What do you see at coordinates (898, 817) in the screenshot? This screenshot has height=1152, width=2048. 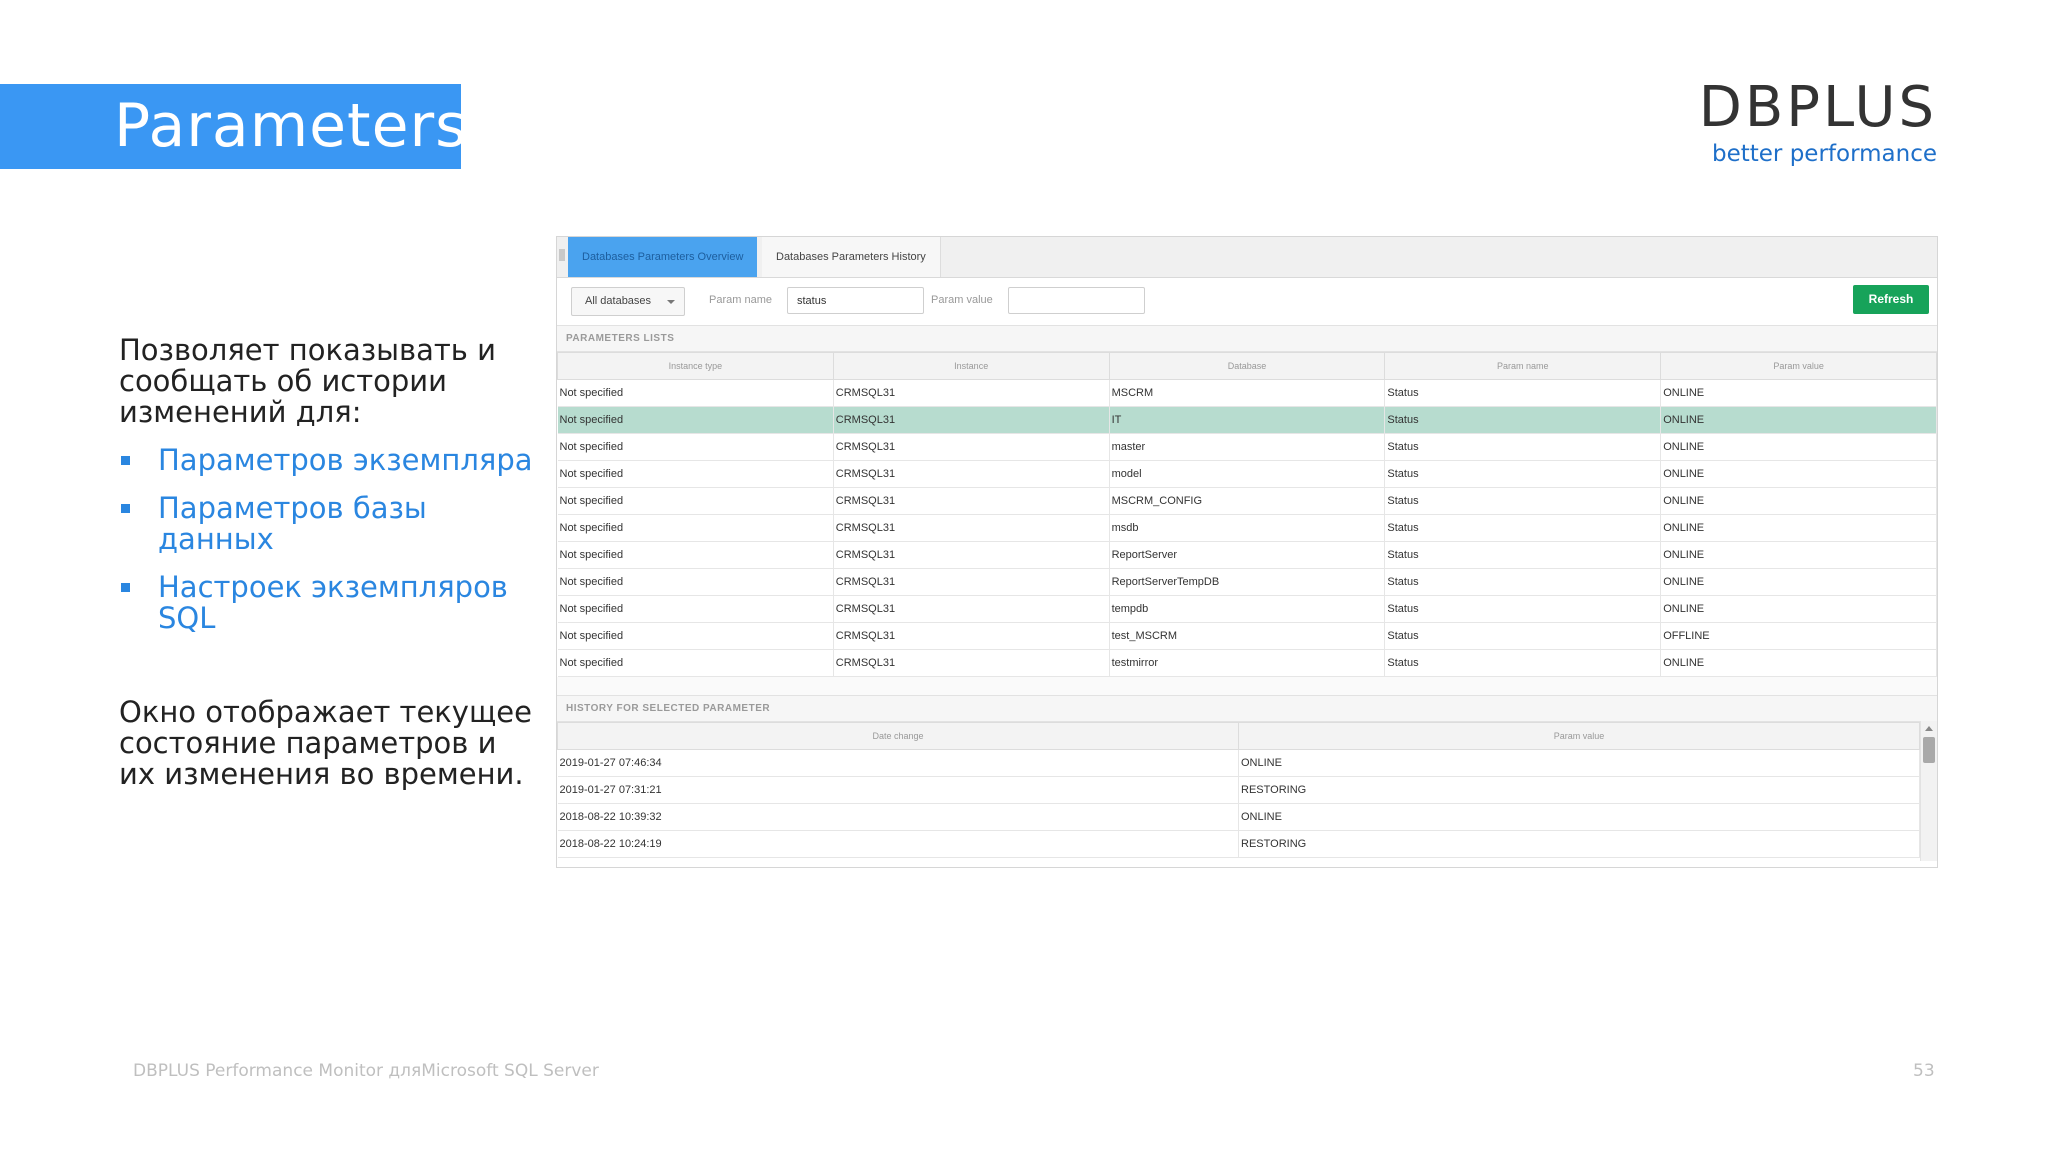 I see `cell: 2018-08-22 10:39:32` at bounding box center [898, 817].